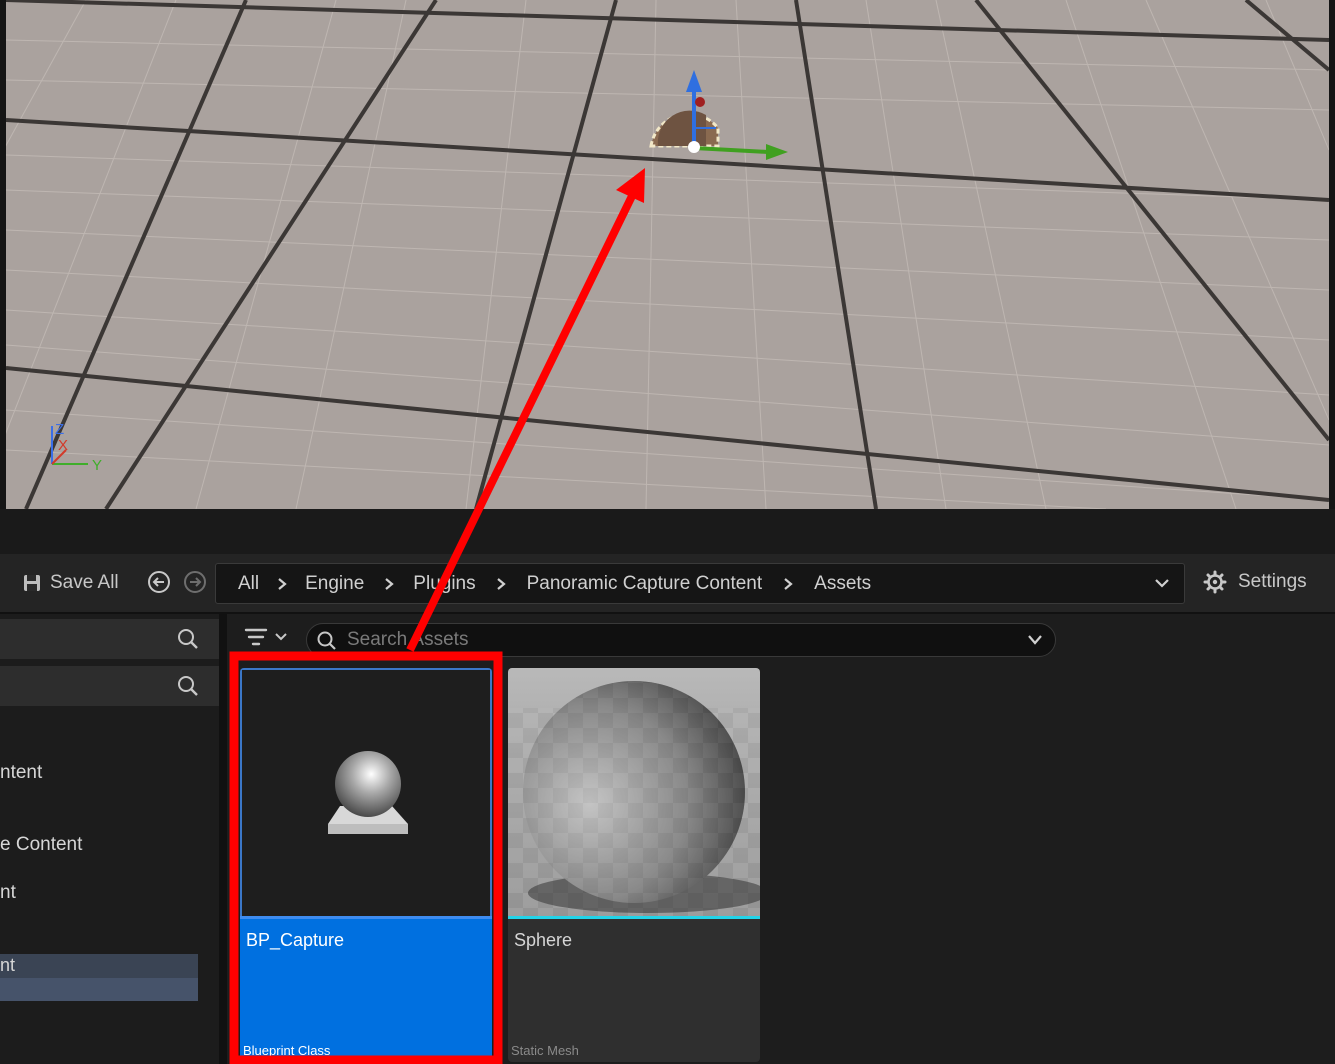 Image resolution: width=1335 pixels, height=1064 pixels. Describe the element at coordinates (76, 447) in the screenshot. I see `world-axis-icon: Z X Y` at that location.